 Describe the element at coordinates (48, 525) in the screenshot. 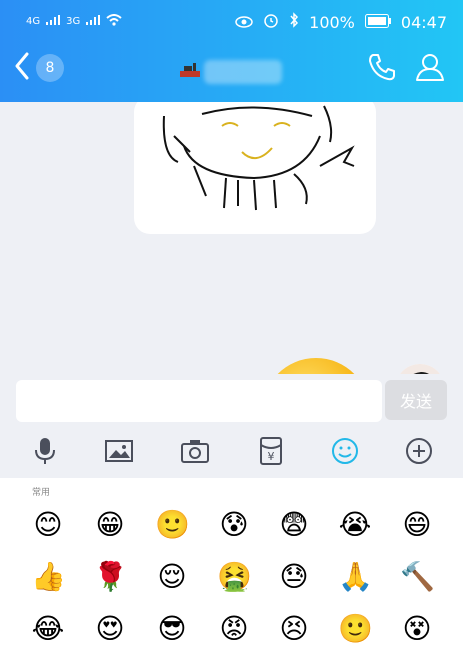

I see `emoji-item: 😊` at that location.